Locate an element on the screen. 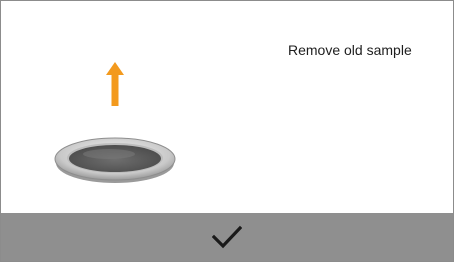 The image size is (454, 262). sample-dish-icon is located at coordinates (115, 160).